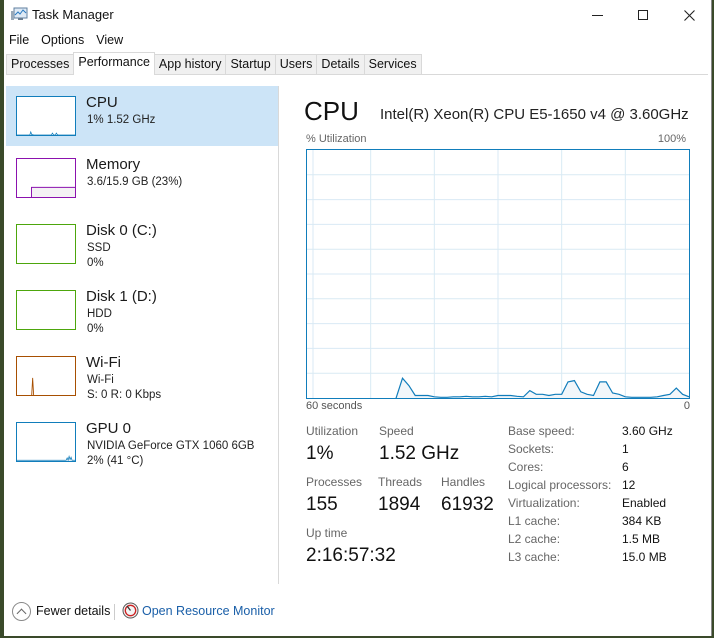 The image size is (714, 638). Describe the element at coordinates (115, 461) in the screenshot. I see `sidebar-item-detail: 2% (41 °C)` at that location.